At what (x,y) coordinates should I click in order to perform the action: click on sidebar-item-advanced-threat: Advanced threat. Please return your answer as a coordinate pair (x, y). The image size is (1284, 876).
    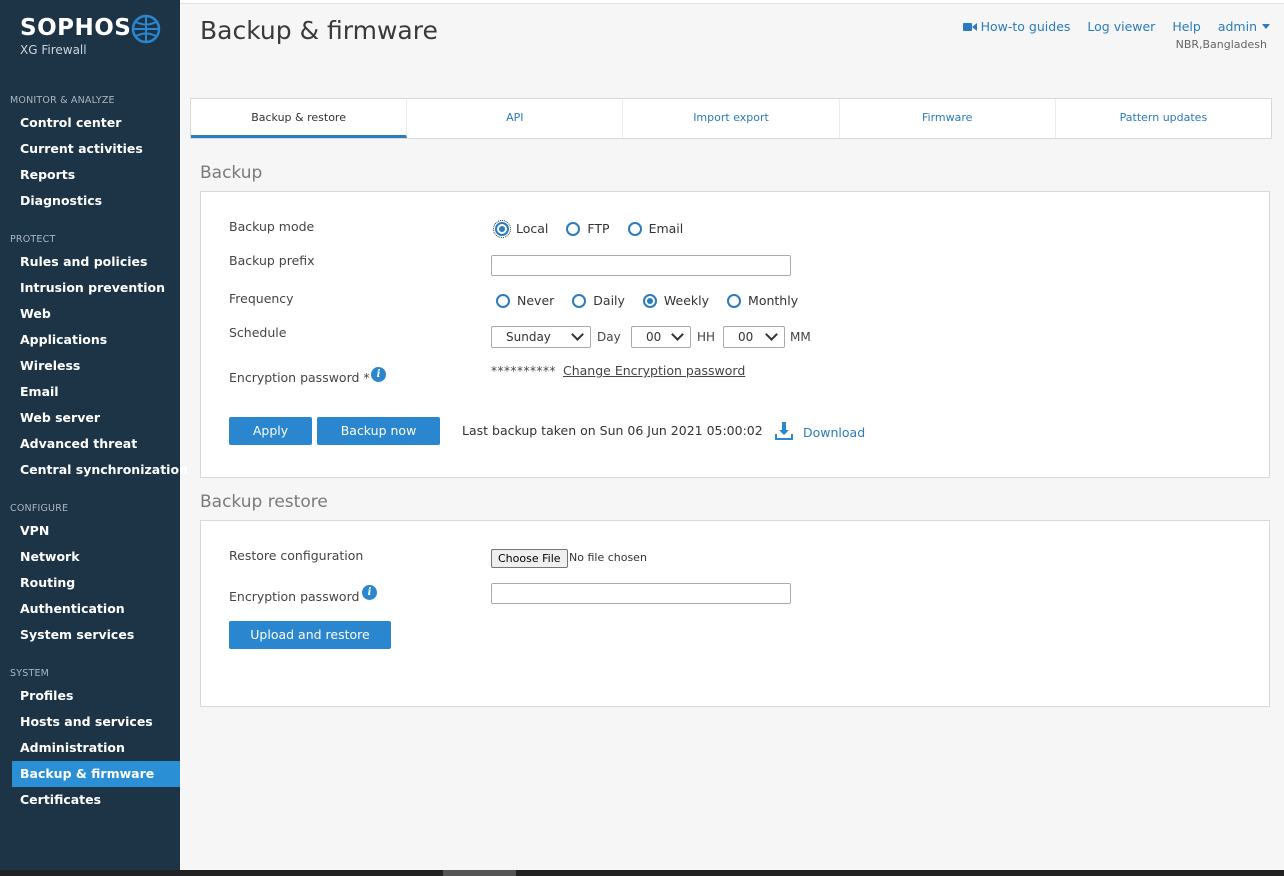
    Looking at the image, I should click on (96, 444).